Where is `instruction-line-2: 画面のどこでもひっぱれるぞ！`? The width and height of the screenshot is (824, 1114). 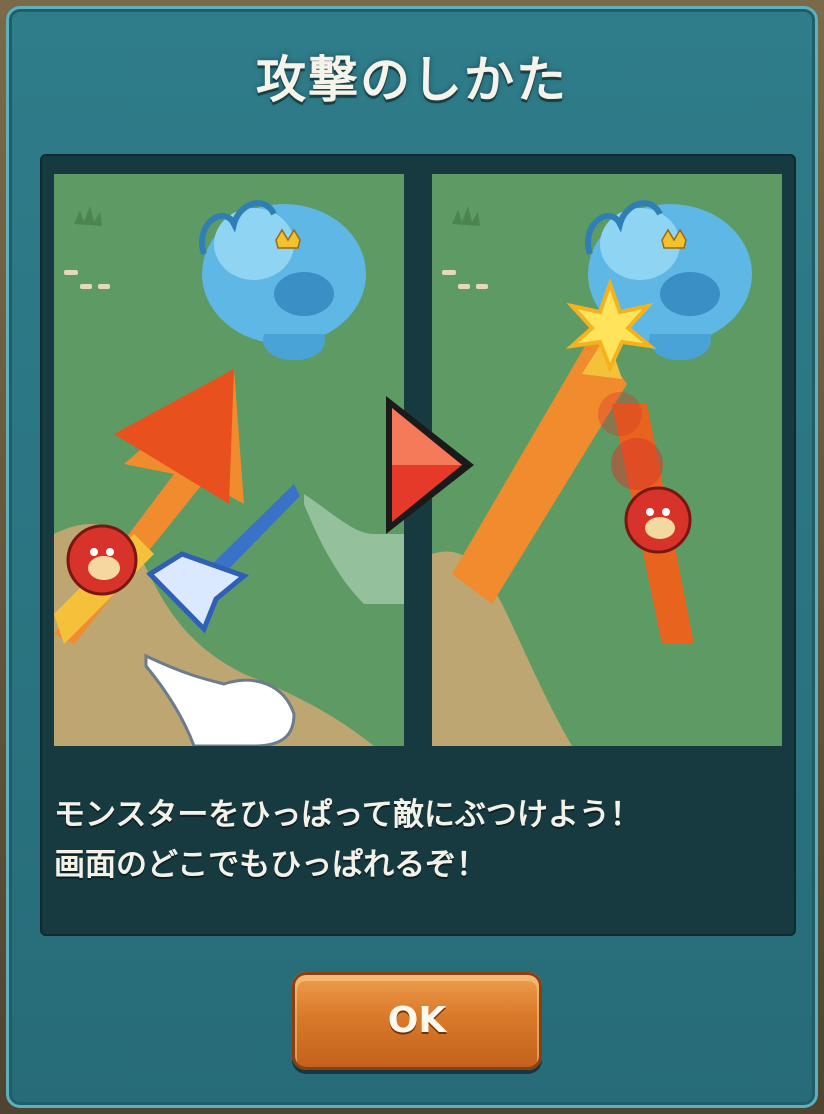
instruction-line-2: 画面のどこでもひっぱれるぞ！ is located at coordinates (271, 865).